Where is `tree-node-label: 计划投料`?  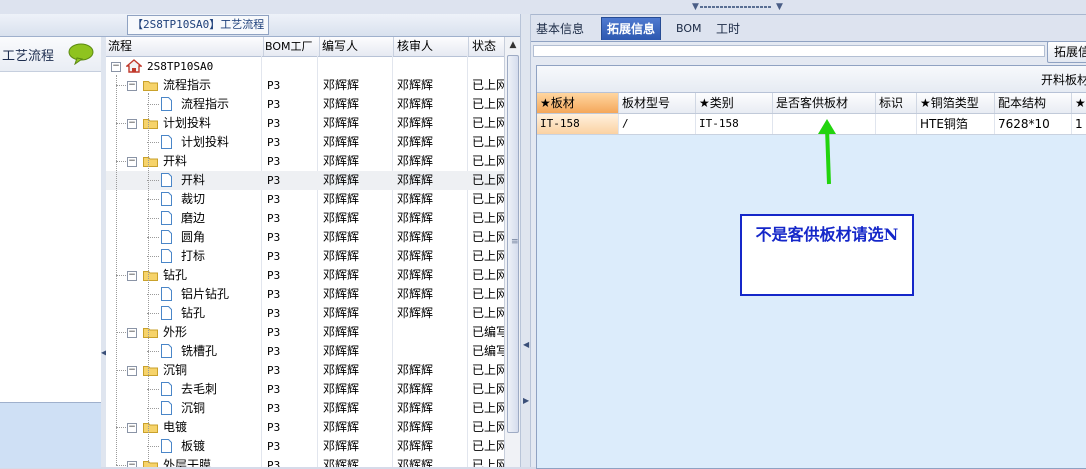 tree-node-label: 计划投料 is located at coordinates (205, 142).